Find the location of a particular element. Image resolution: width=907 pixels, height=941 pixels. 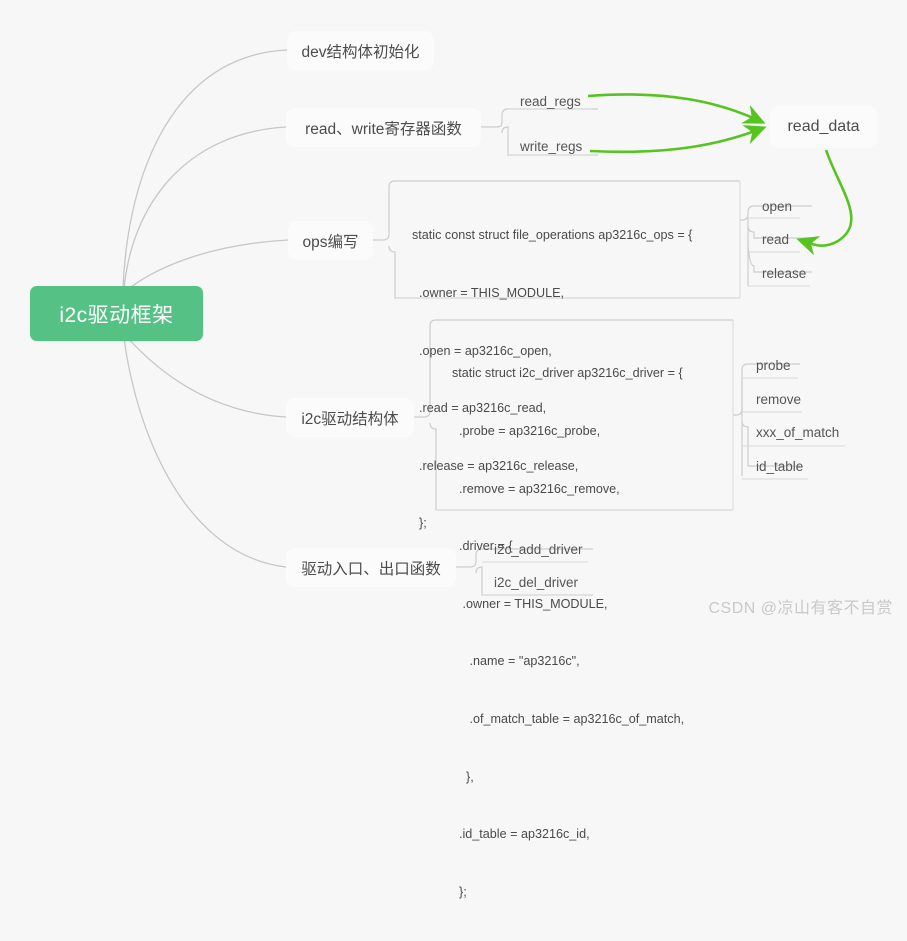

csdn-watermark: CSDN @凉山有客不自赏 is located at coordinates (800, 606).